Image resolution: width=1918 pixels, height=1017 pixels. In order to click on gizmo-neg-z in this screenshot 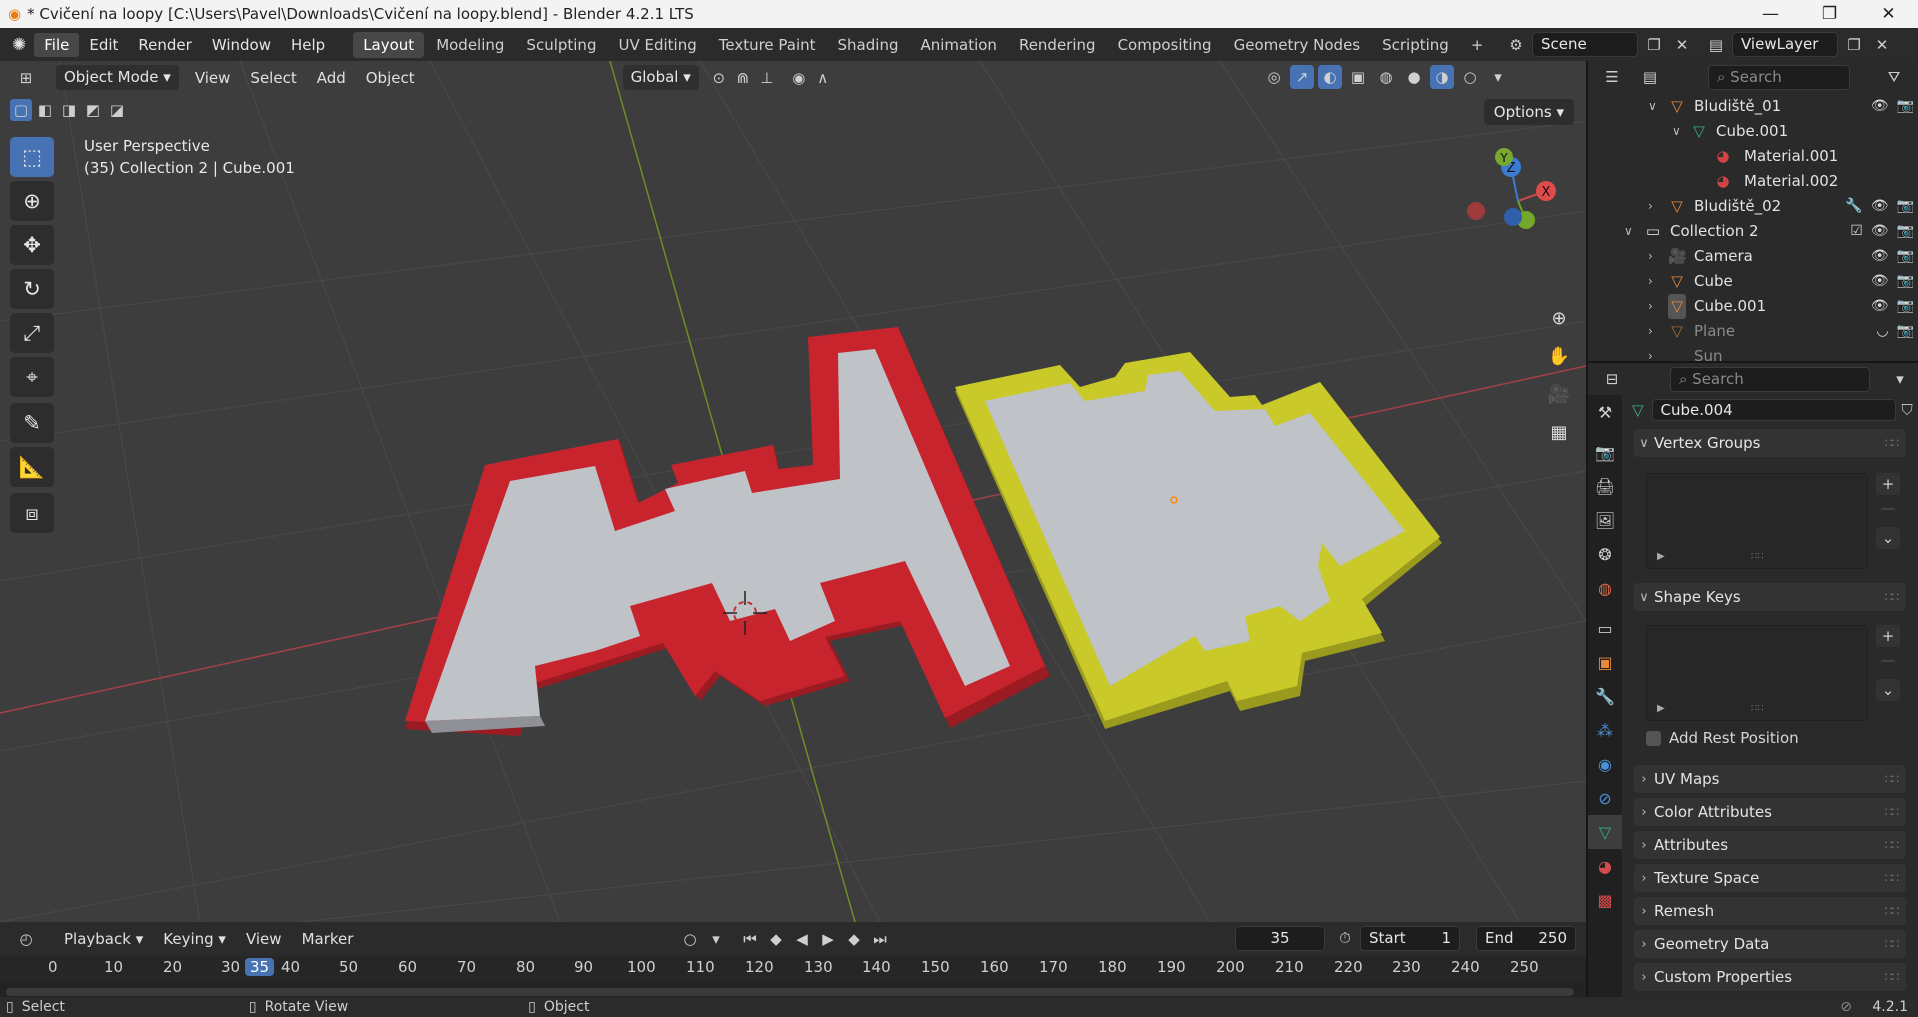, I will do `click(1513, 217)`.